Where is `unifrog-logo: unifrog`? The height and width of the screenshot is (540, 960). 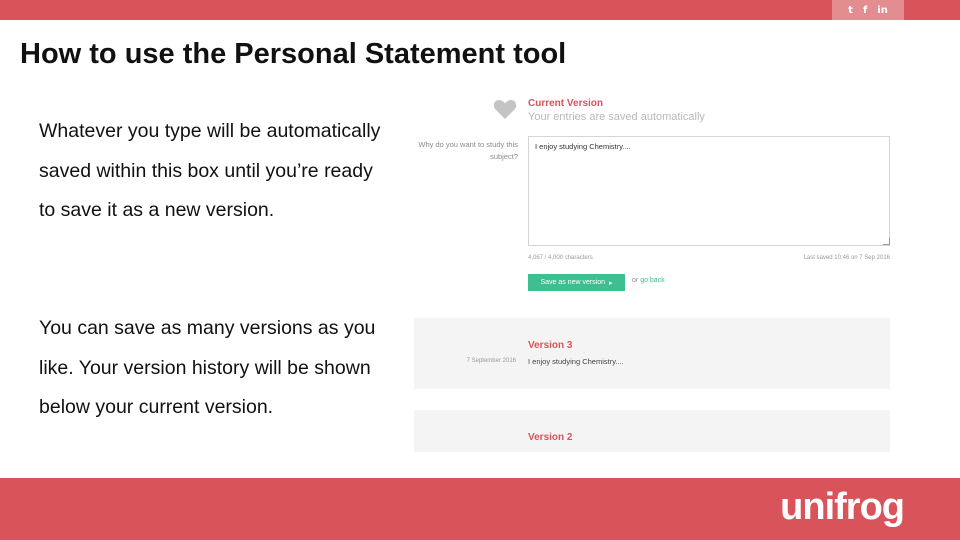
unifrog-logo: unifrog is located at coordinates (842, 507).